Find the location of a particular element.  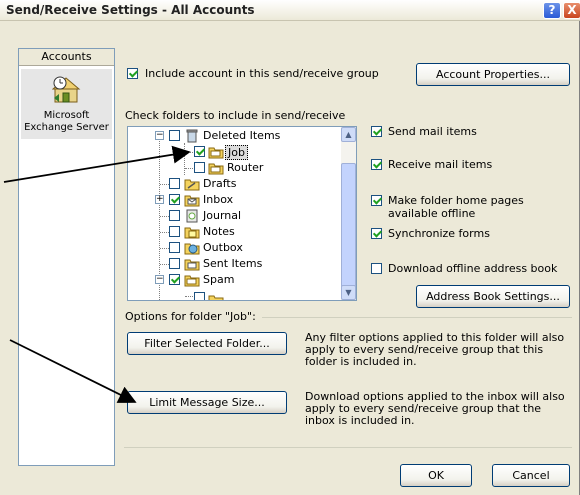

tree-label-job: Job is located at coordinates (236, 152).